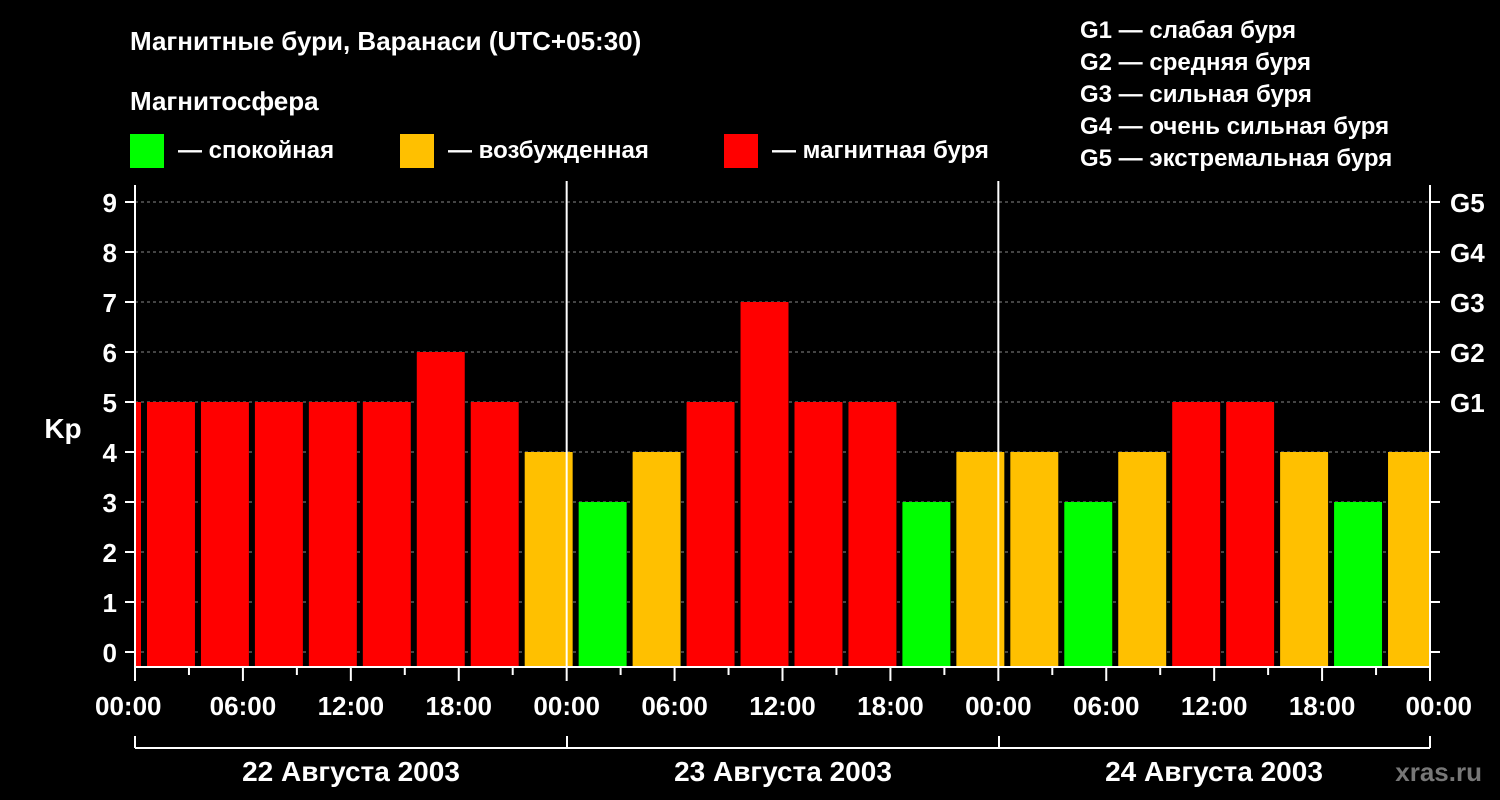 The height and width of the screenshot is (800, 1500). Describe the element at coordinates (351, 706) in the screenshot. I see `x-tick-label-2: 12:00` at that location.